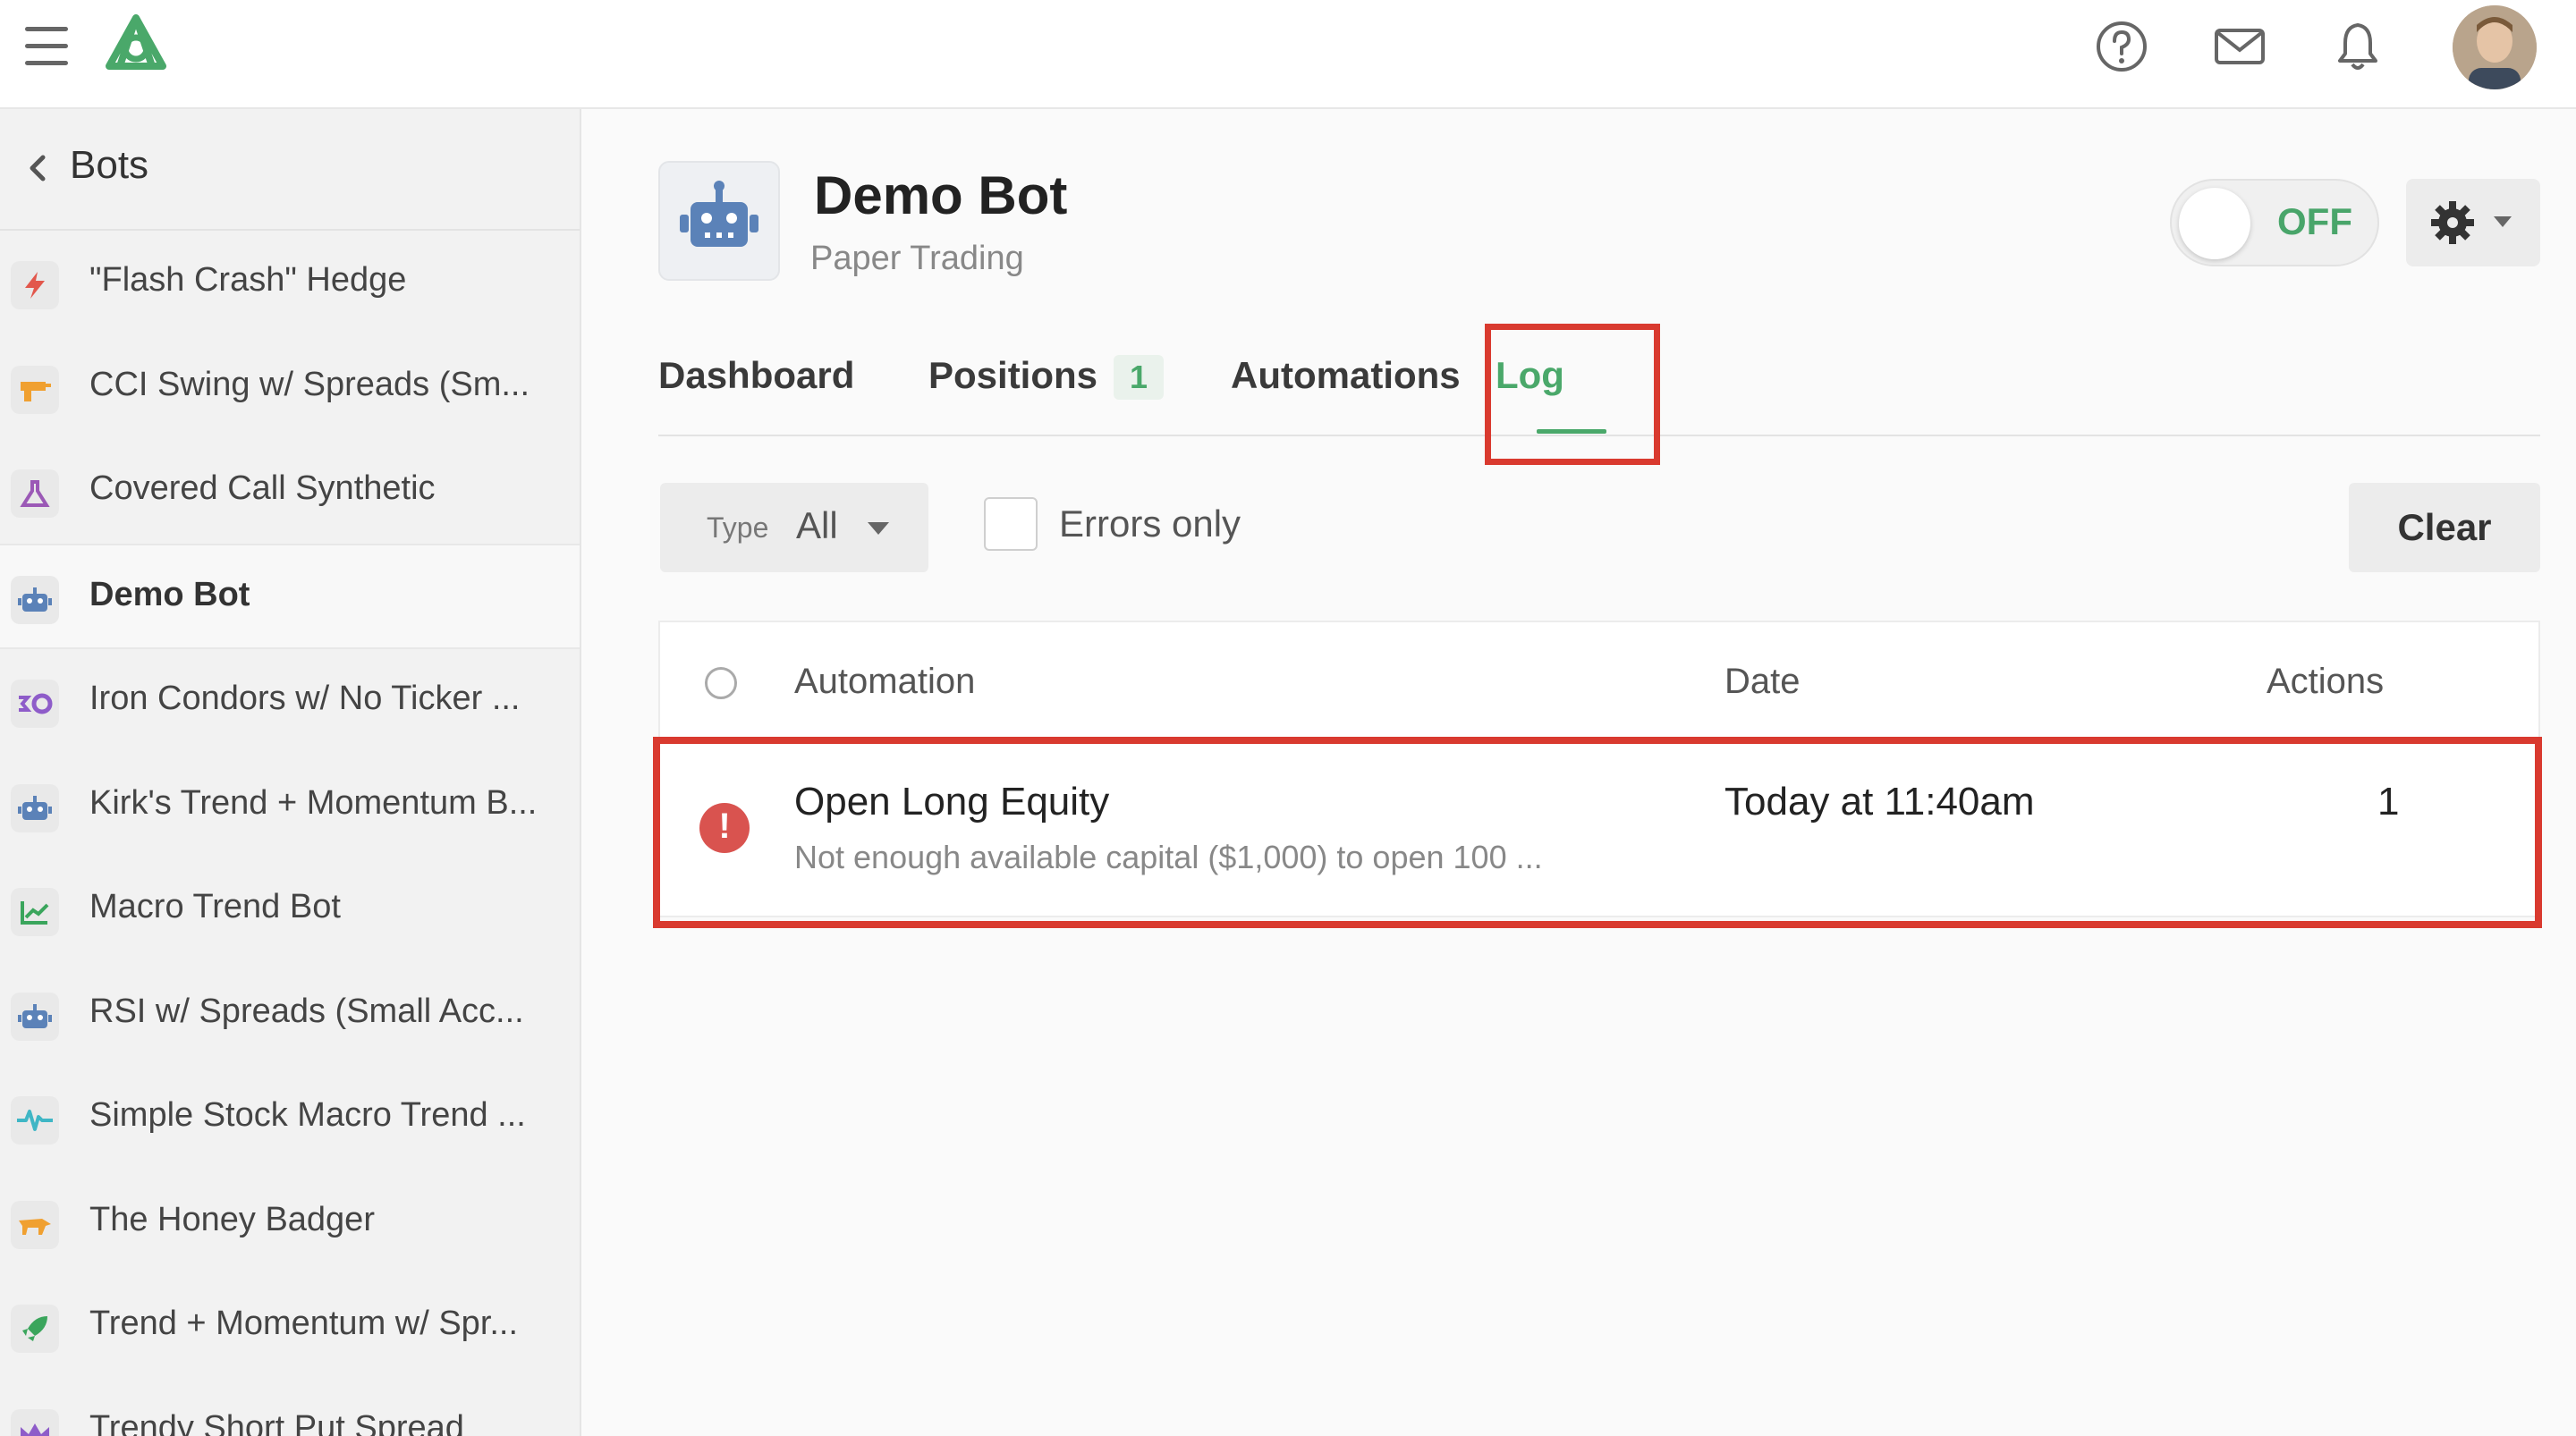 The height and width of the screenshot is (1436, 2576). Describe the element at coordinates (2503, 221) in the screenshot. I see `chevron-down-icon` at that location.